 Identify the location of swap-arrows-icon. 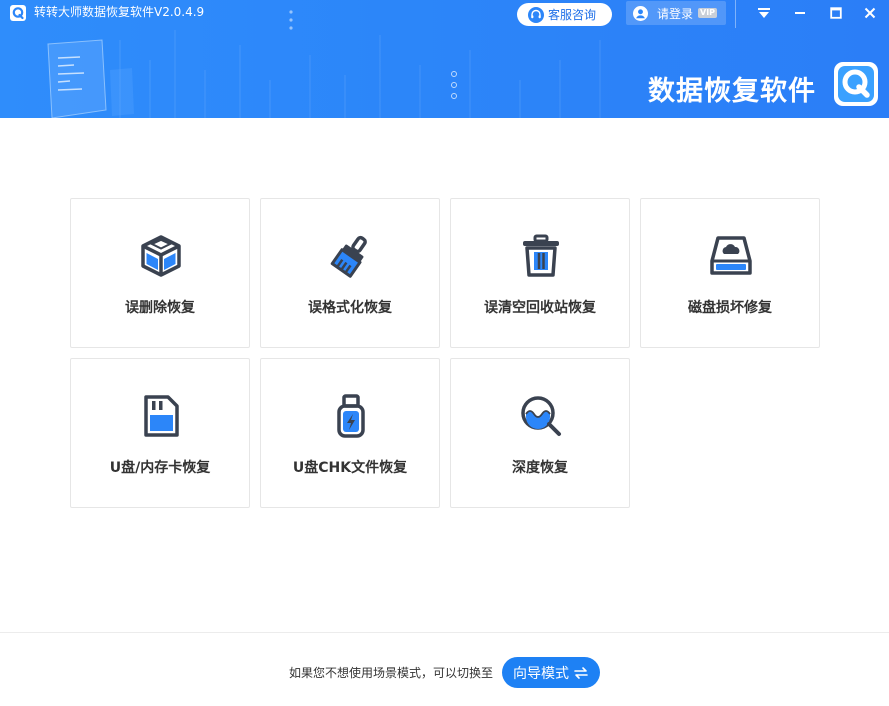
(581, 672).